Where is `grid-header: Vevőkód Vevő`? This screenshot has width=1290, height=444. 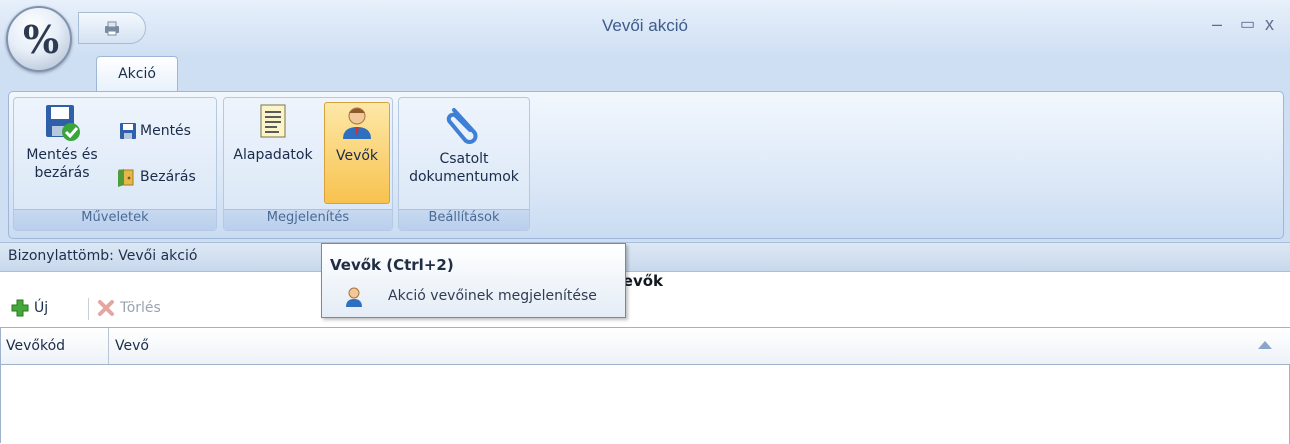
grid-header: Vevőkód Vevő is located at coordinates (645, 346).